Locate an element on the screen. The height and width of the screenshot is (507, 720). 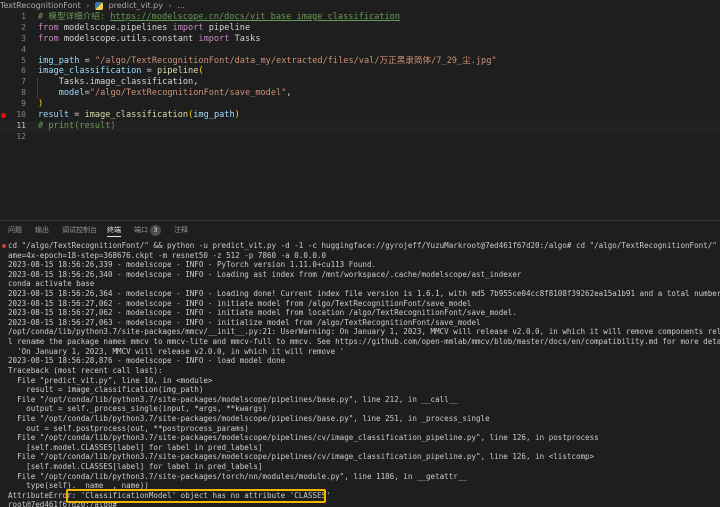
code-line: 7 Tasks.image_classification, is located at coordinates (360, 83).